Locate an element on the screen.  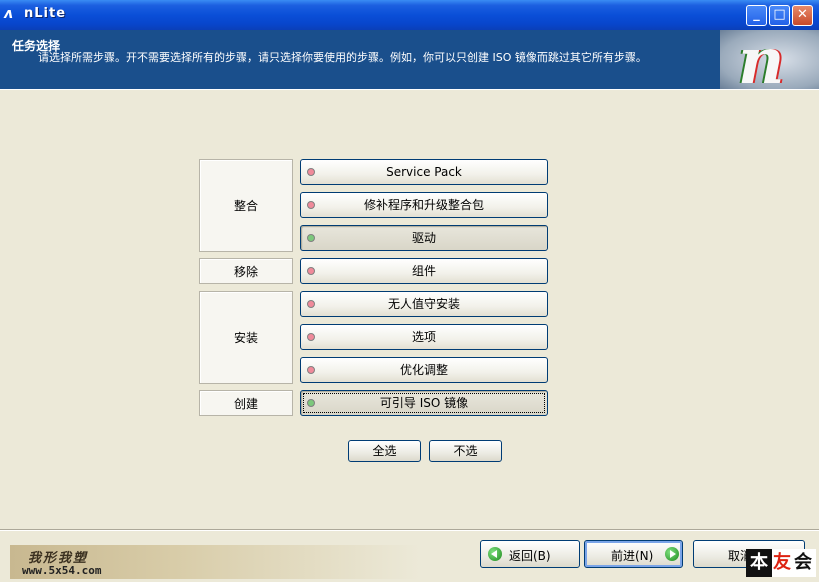
minimize-button: _ is located at coordinates (756, 15).